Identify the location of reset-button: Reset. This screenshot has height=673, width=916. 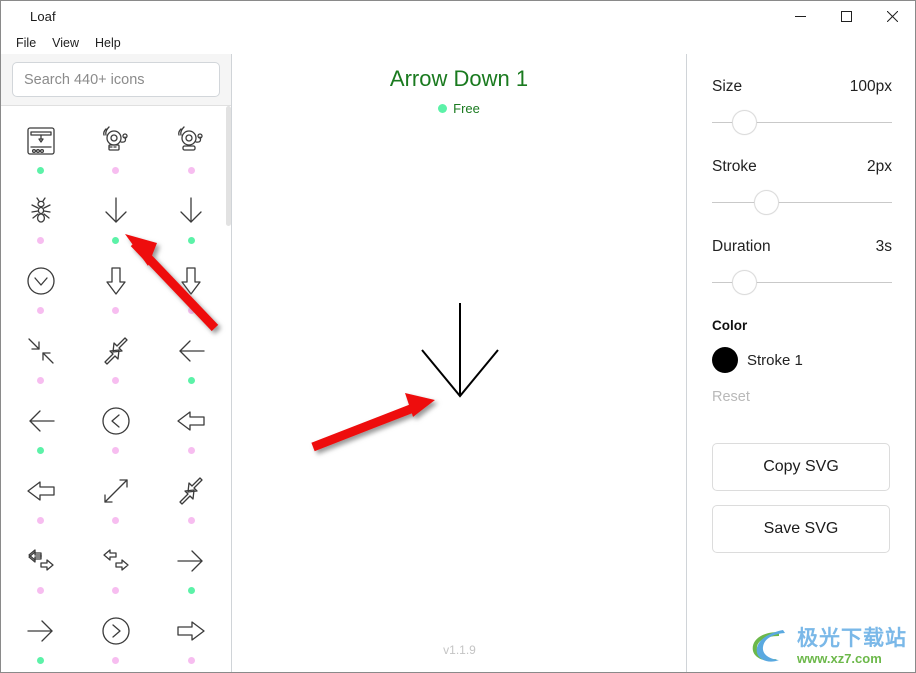
(802, 397).